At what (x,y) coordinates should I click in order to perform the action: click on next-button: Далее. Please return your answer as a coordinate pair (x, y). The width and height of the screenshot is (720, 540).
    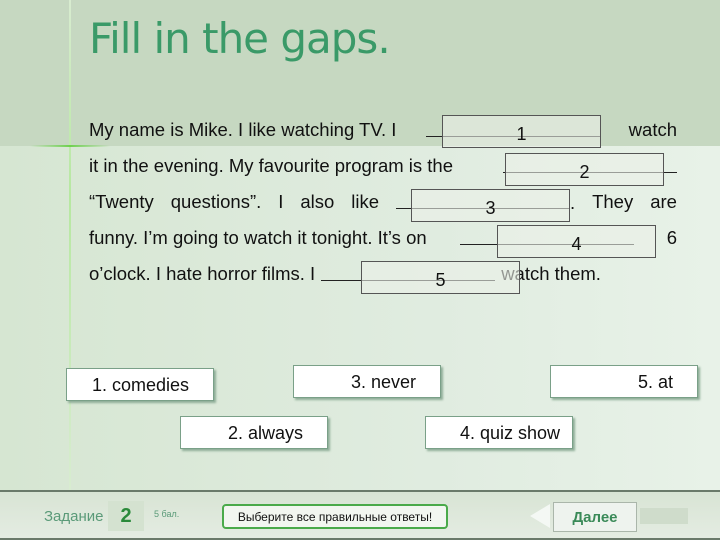
    Looking at the image, I should click on (595, 517).